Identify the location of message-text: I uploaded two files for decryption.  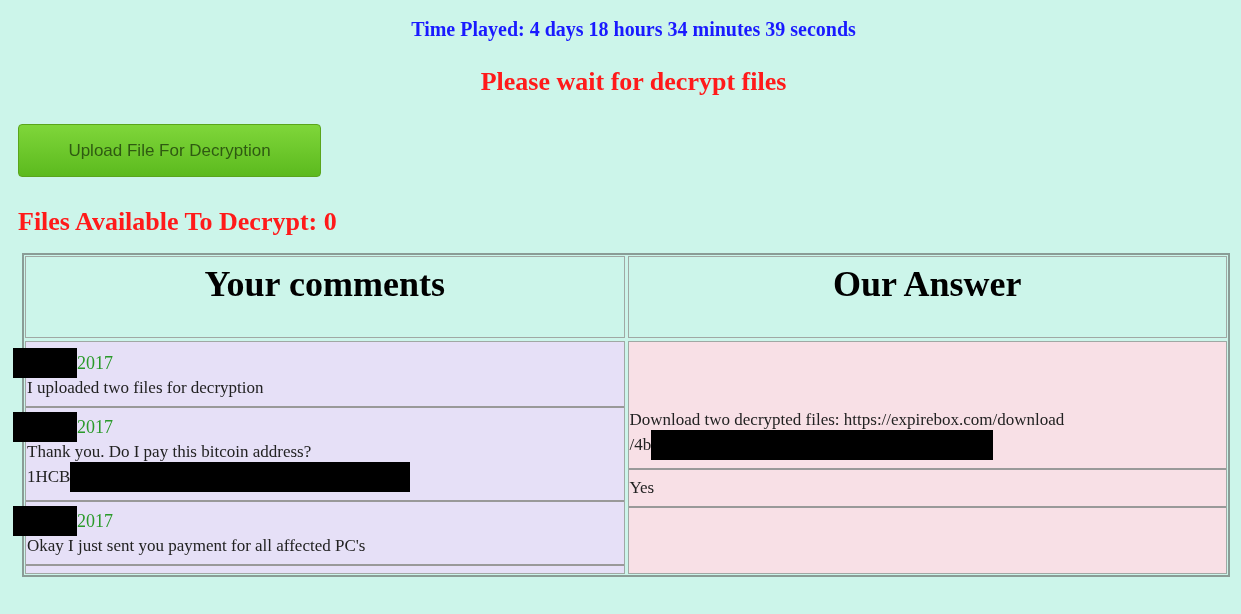
(145, 388).